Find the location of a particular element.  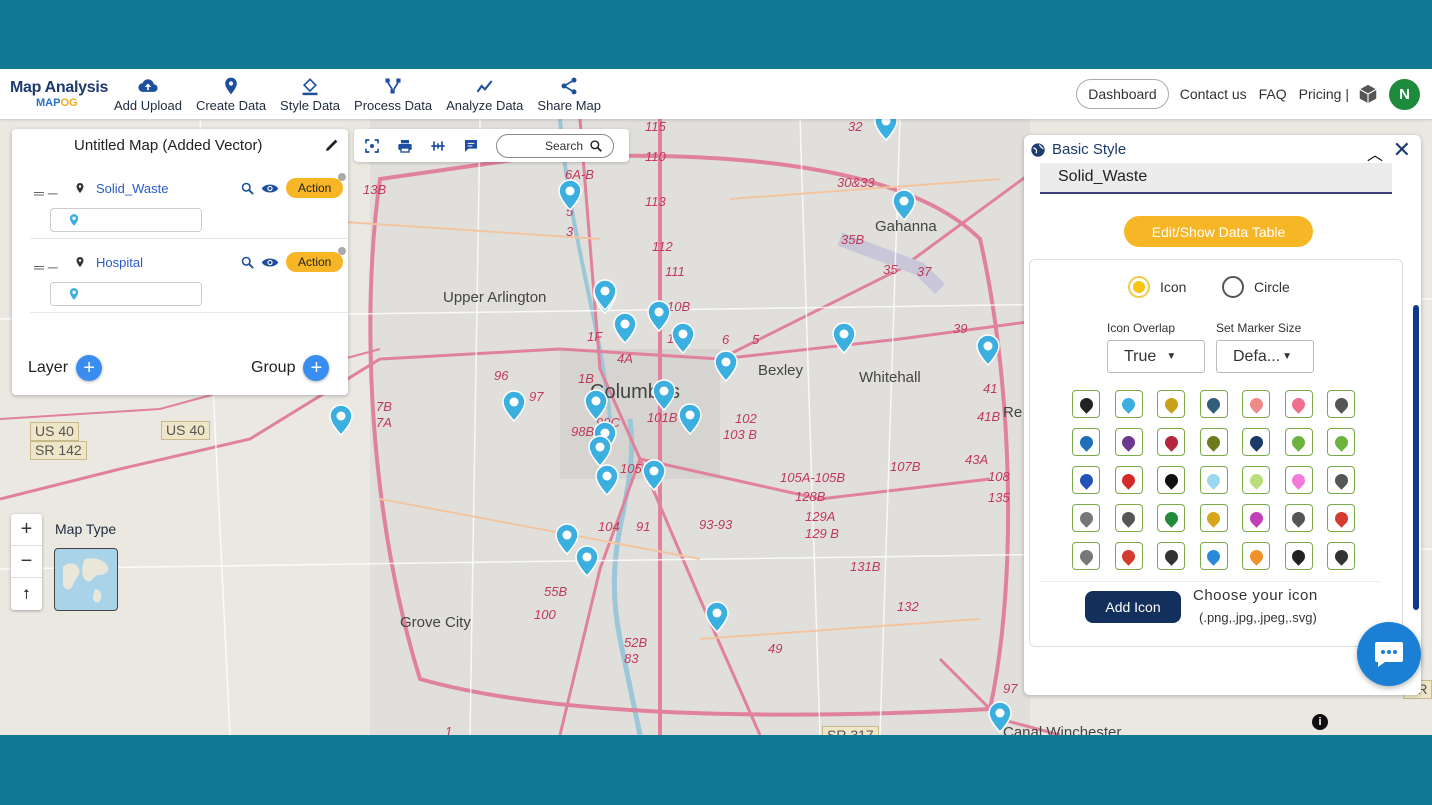

logo: Map Analysis MAPOG is located at coordinates (55, 94).